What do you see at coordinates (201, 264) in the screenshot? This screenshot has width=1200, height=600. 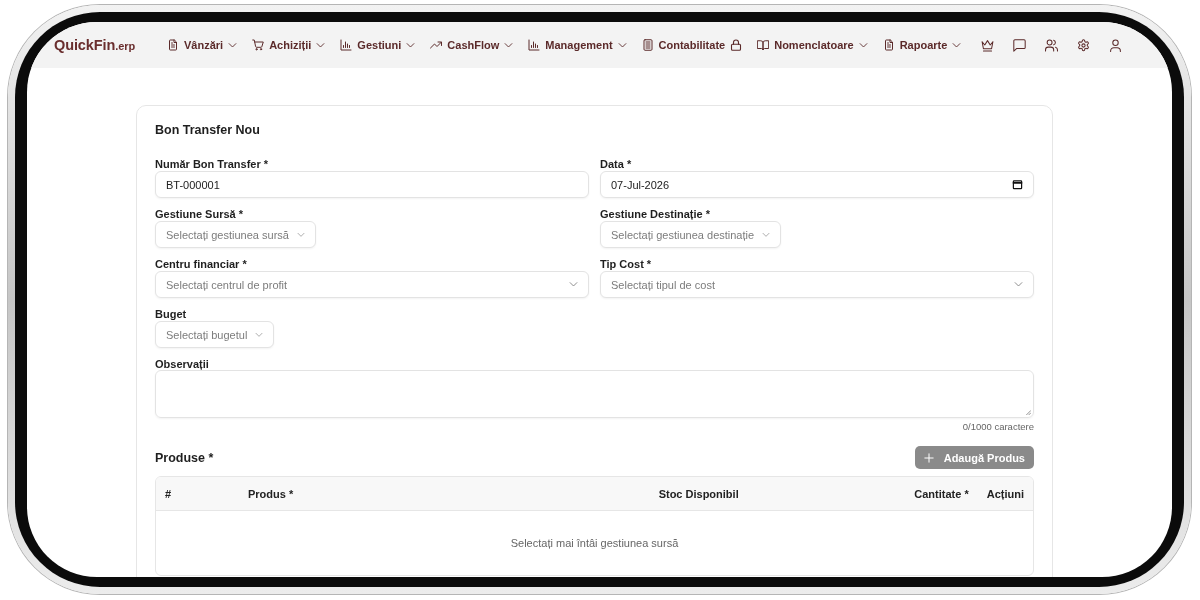 I see `field-label: Centru financiar *` at bounding box center [201, 264].